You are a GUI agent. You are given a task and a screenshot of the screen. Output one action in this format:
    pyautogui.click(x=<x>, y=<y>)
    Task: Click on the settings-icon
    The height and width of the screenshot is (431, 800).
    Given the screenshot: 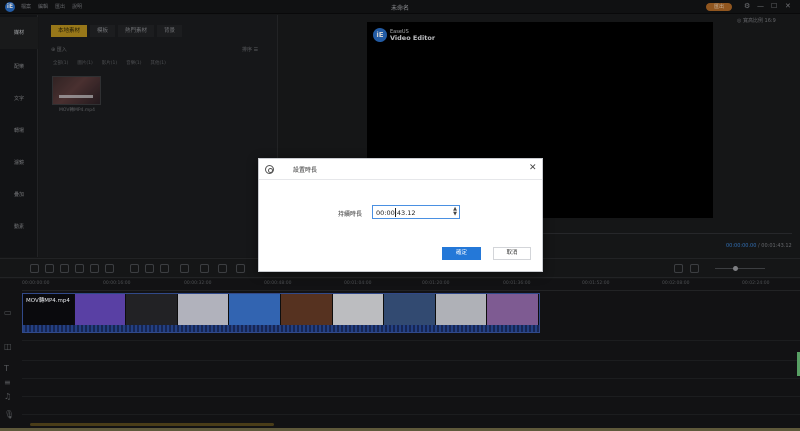 What is the action you would take?
    pyautogui.click(x=269, y=169)
    